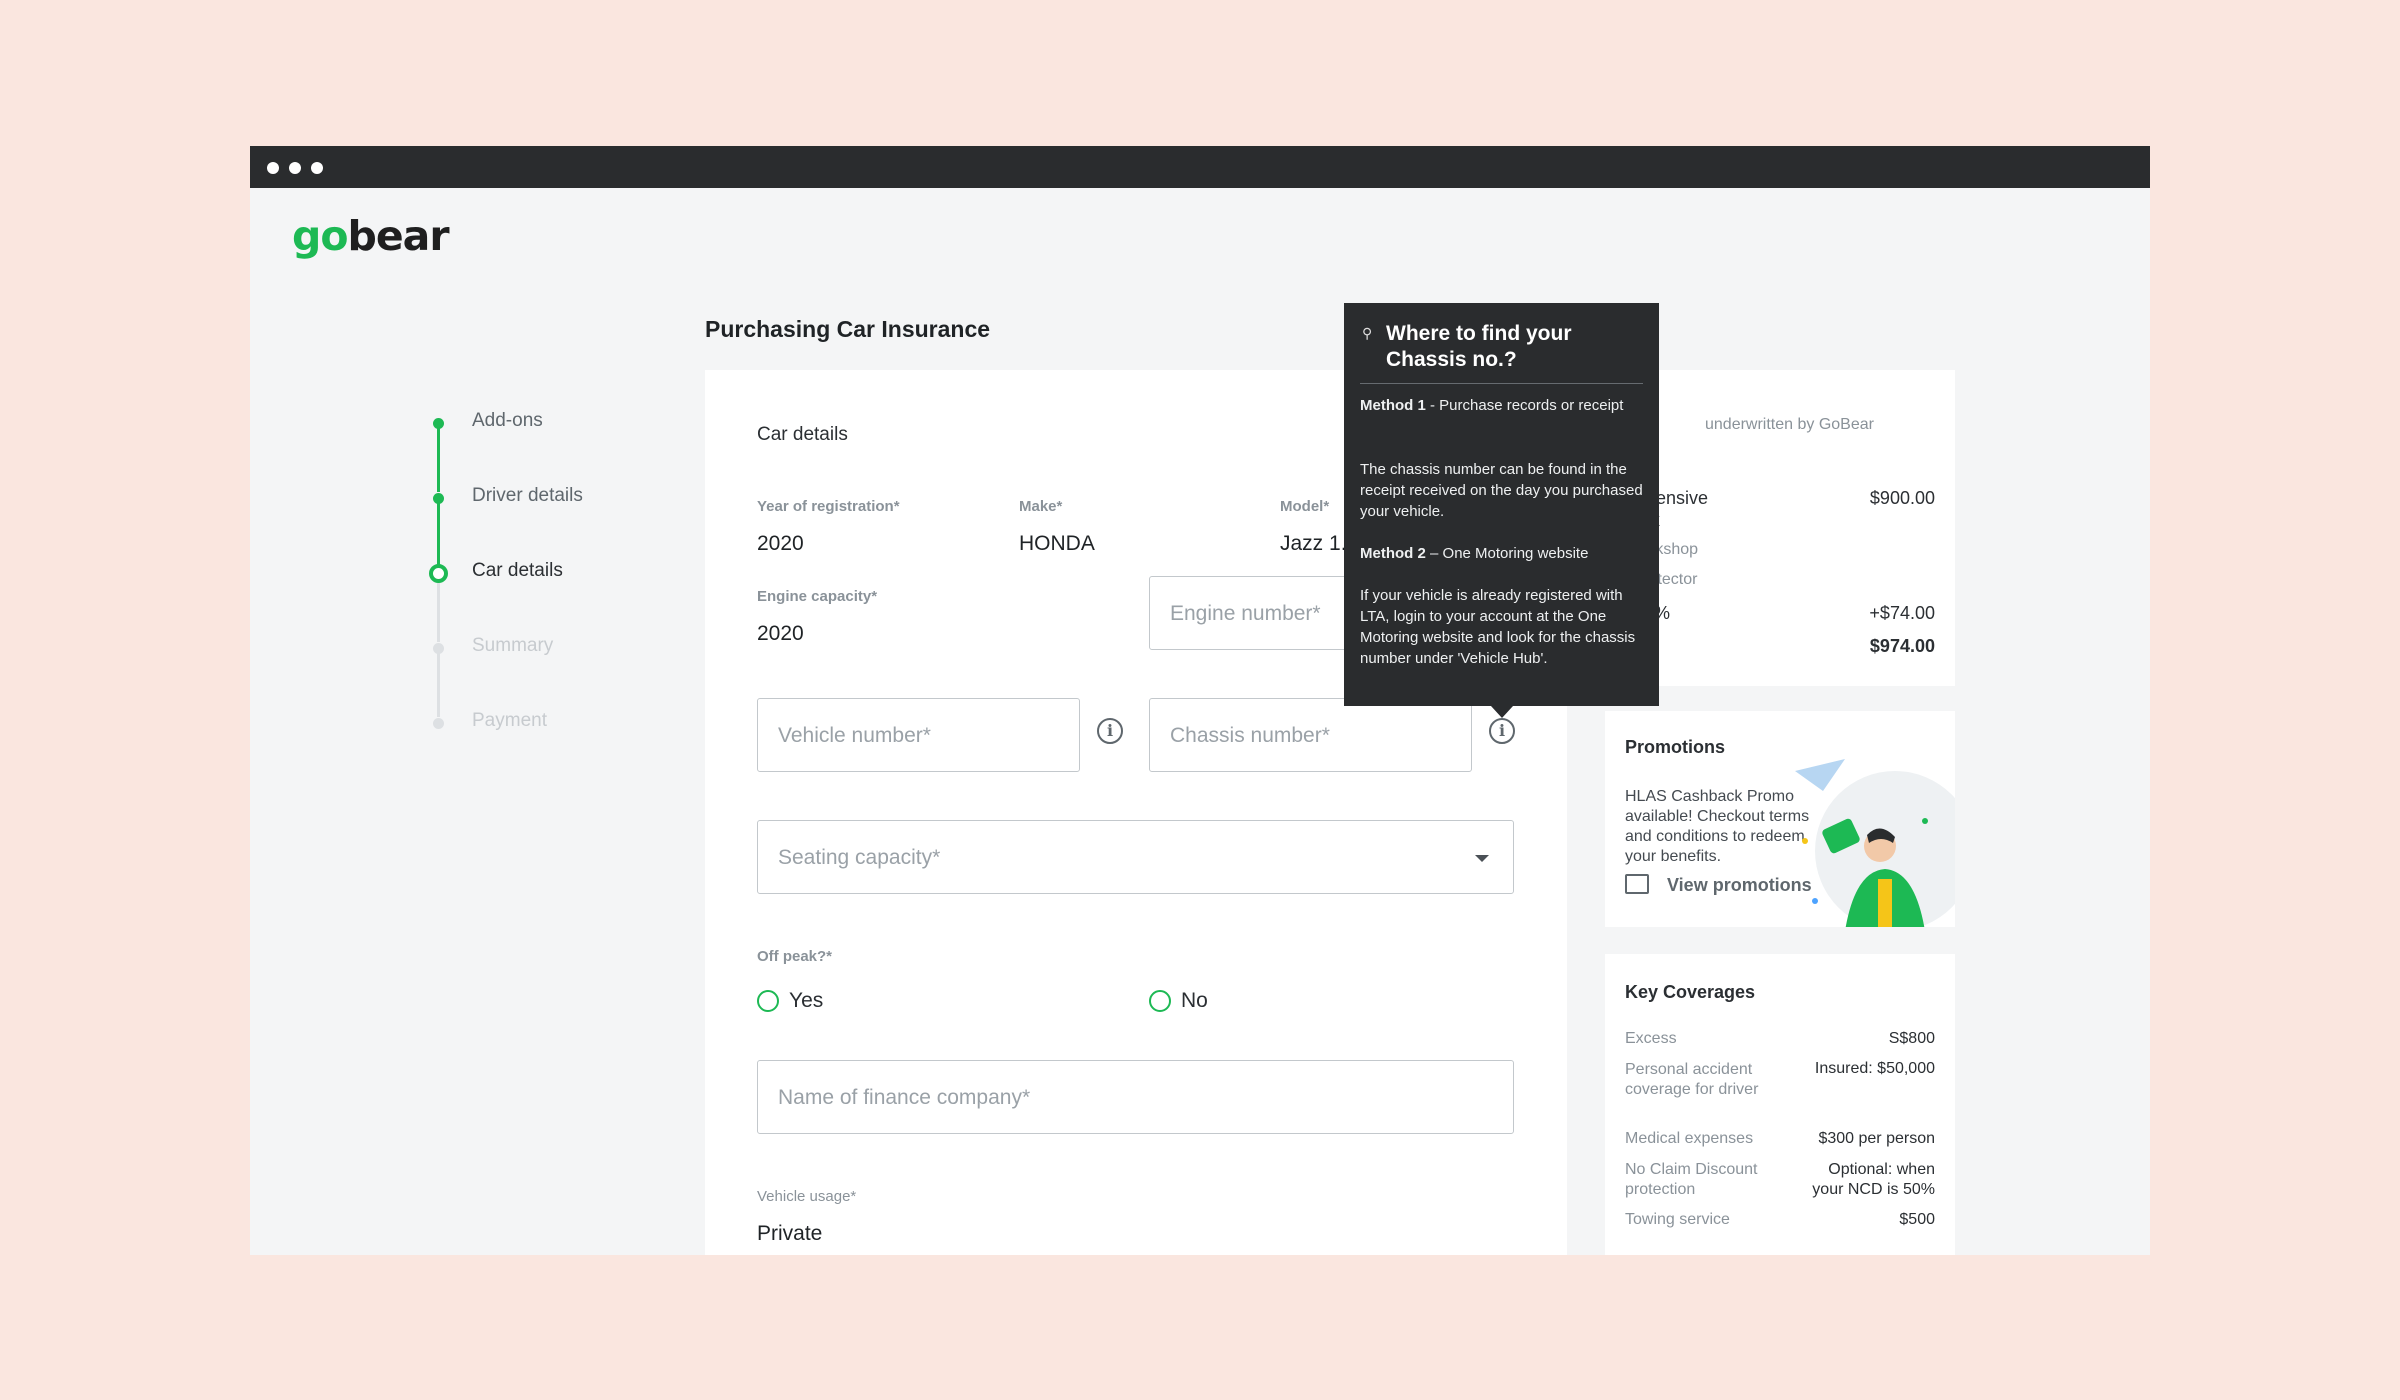  Describe the element at coordinates (1675, 747) in the screenshot. I see `promotions-title: Promotions` at that location.